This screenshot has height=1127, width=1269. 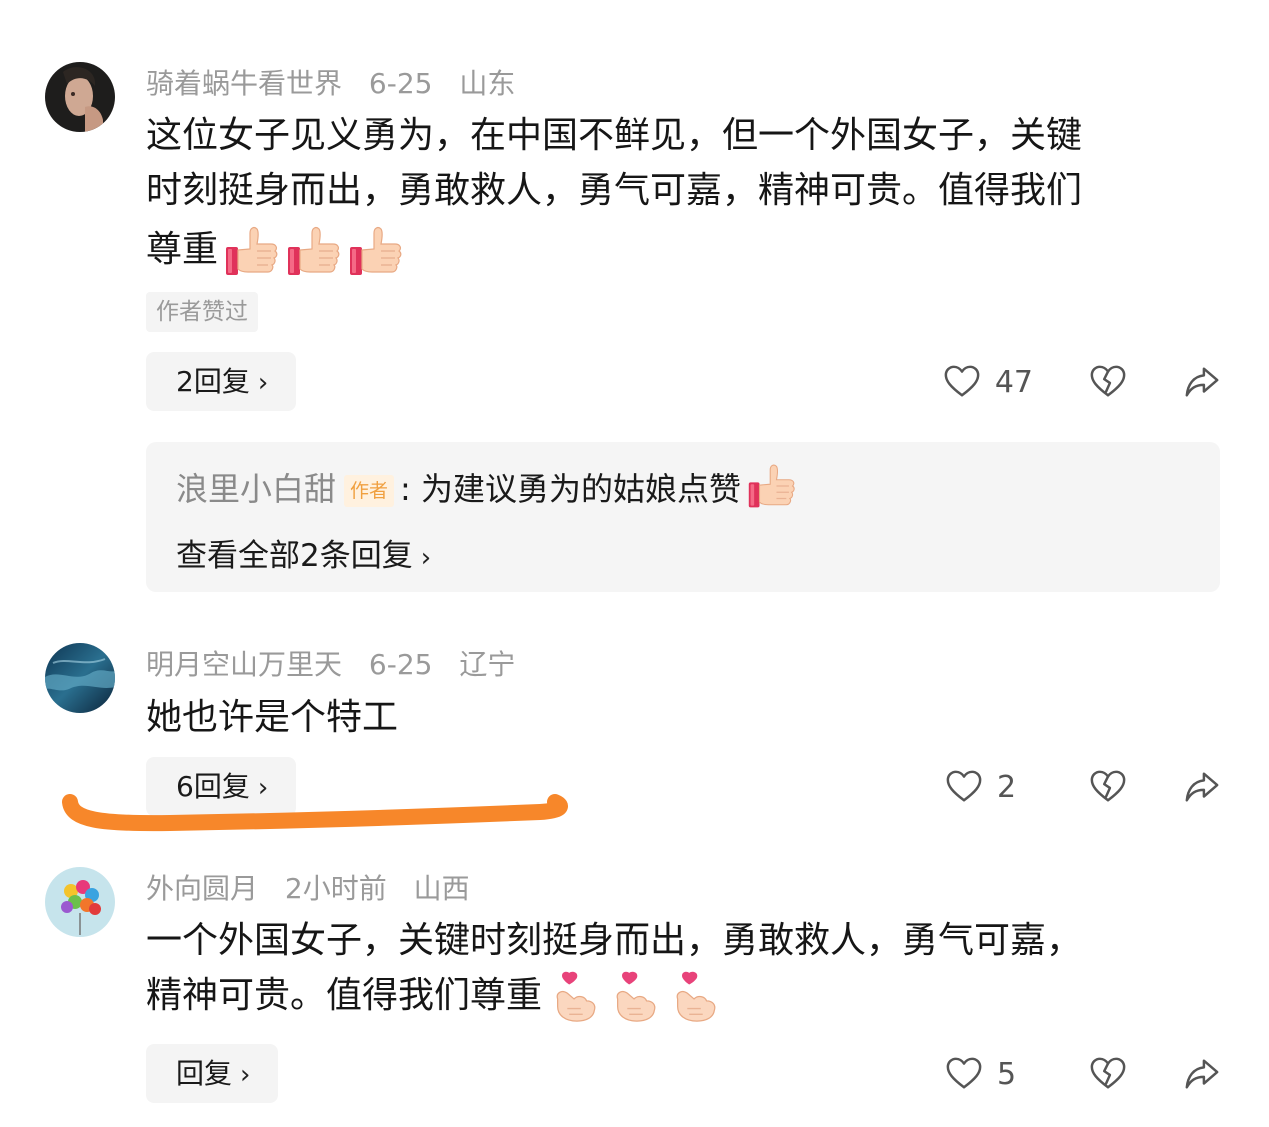 What do you see at coordinates (335, 888) in the screenshot?
I see `comment-date: 2小时前` at bounding box center [335, 888].